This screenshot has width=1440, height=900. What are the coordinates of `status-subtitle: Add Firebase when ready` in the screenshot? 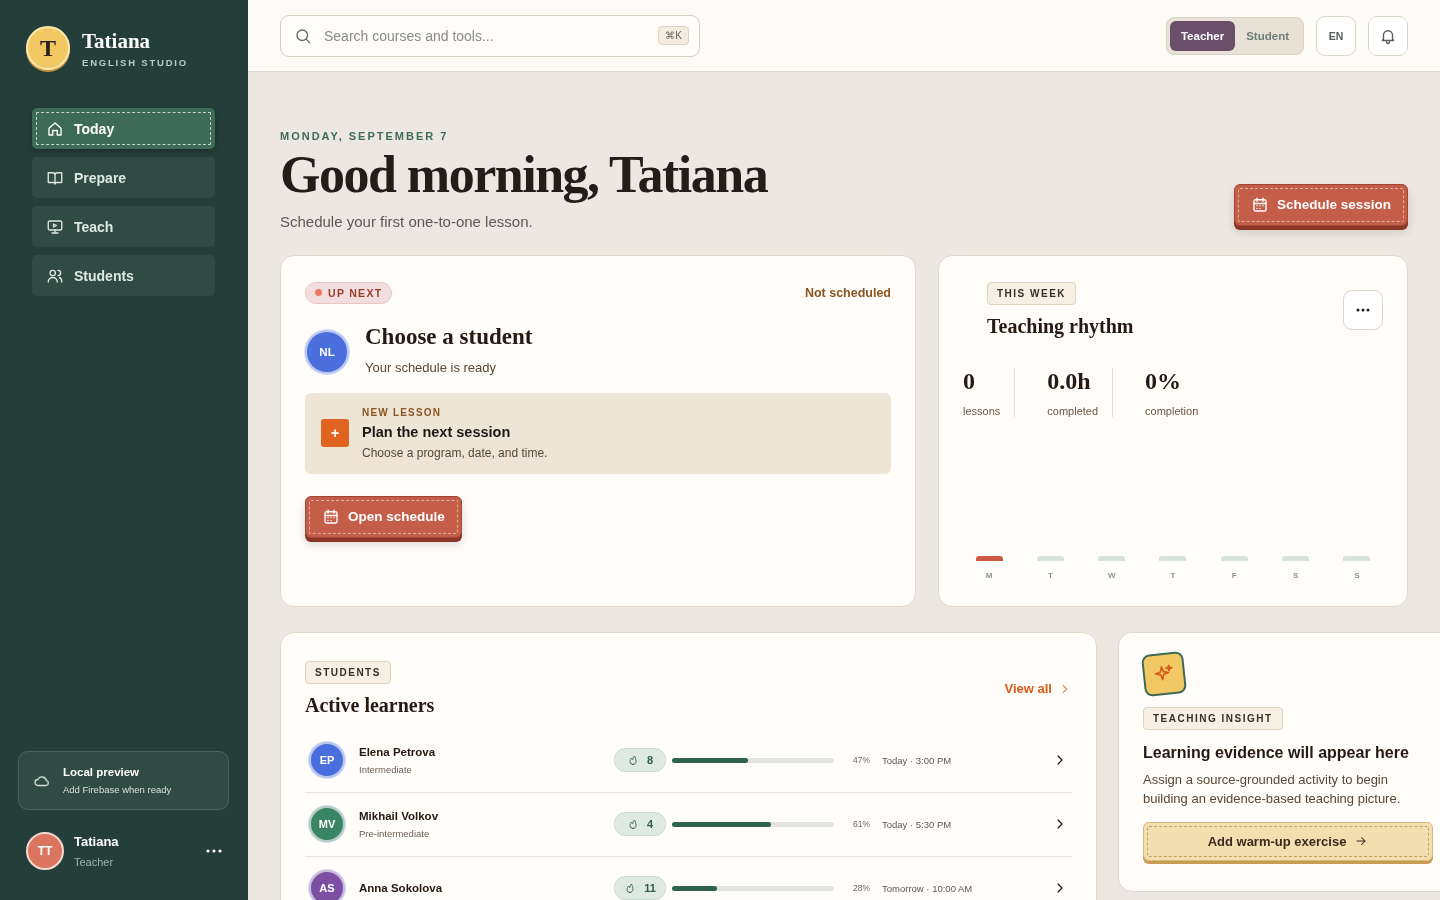 It's located at (117, 789).